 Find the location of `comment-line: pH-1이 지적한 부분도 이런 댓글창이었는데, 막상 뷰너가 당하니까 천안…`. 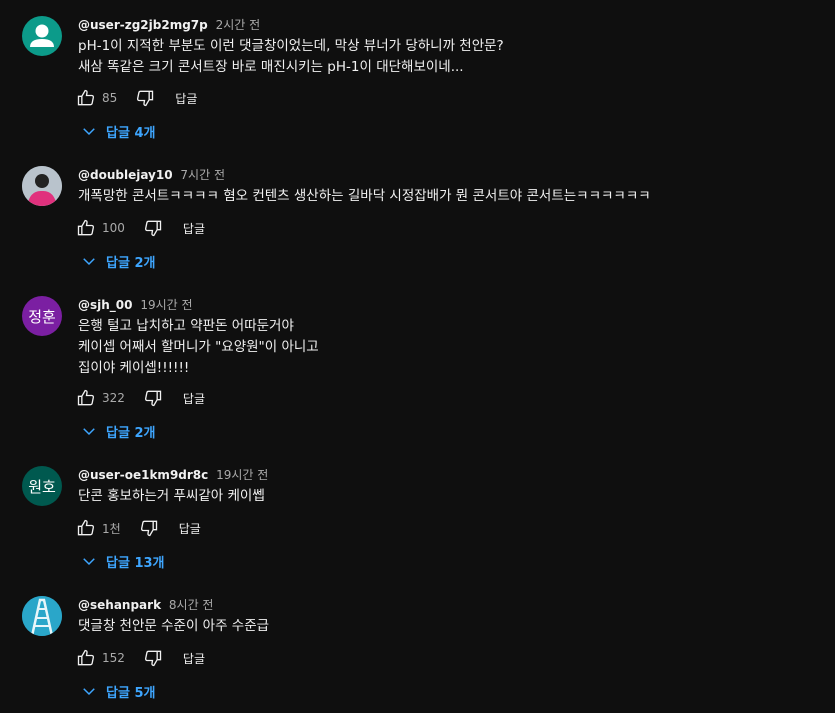

comment-line: pH-1이 지적한 부분도 이런 댓글창이었는데, 막상 뷰너가 당하니까 천안… is located at coordinates (291, 46).